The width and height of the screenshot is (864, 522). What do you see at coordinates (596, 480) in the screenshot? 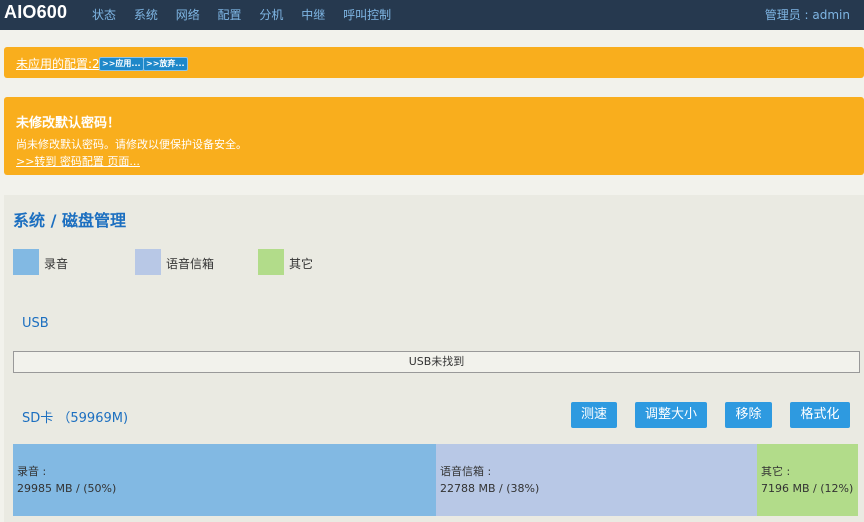
I see `usage-segment-voicemail: 语音信箱 : 22788 MB / (38%)` at bounding box center [596, 480].